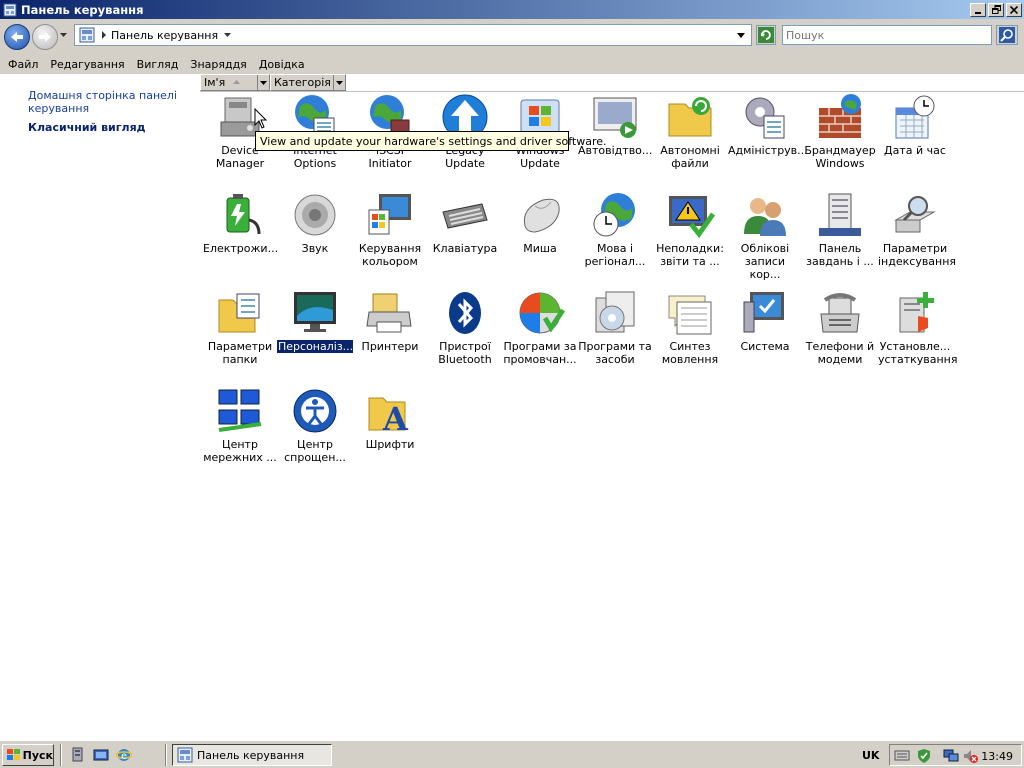 The height and width of the screenshot is (768, 1024). What do you see at coordinates (915, 117) in the screenshot?
I see `date-time-icon` at bounding box center [915, 117].